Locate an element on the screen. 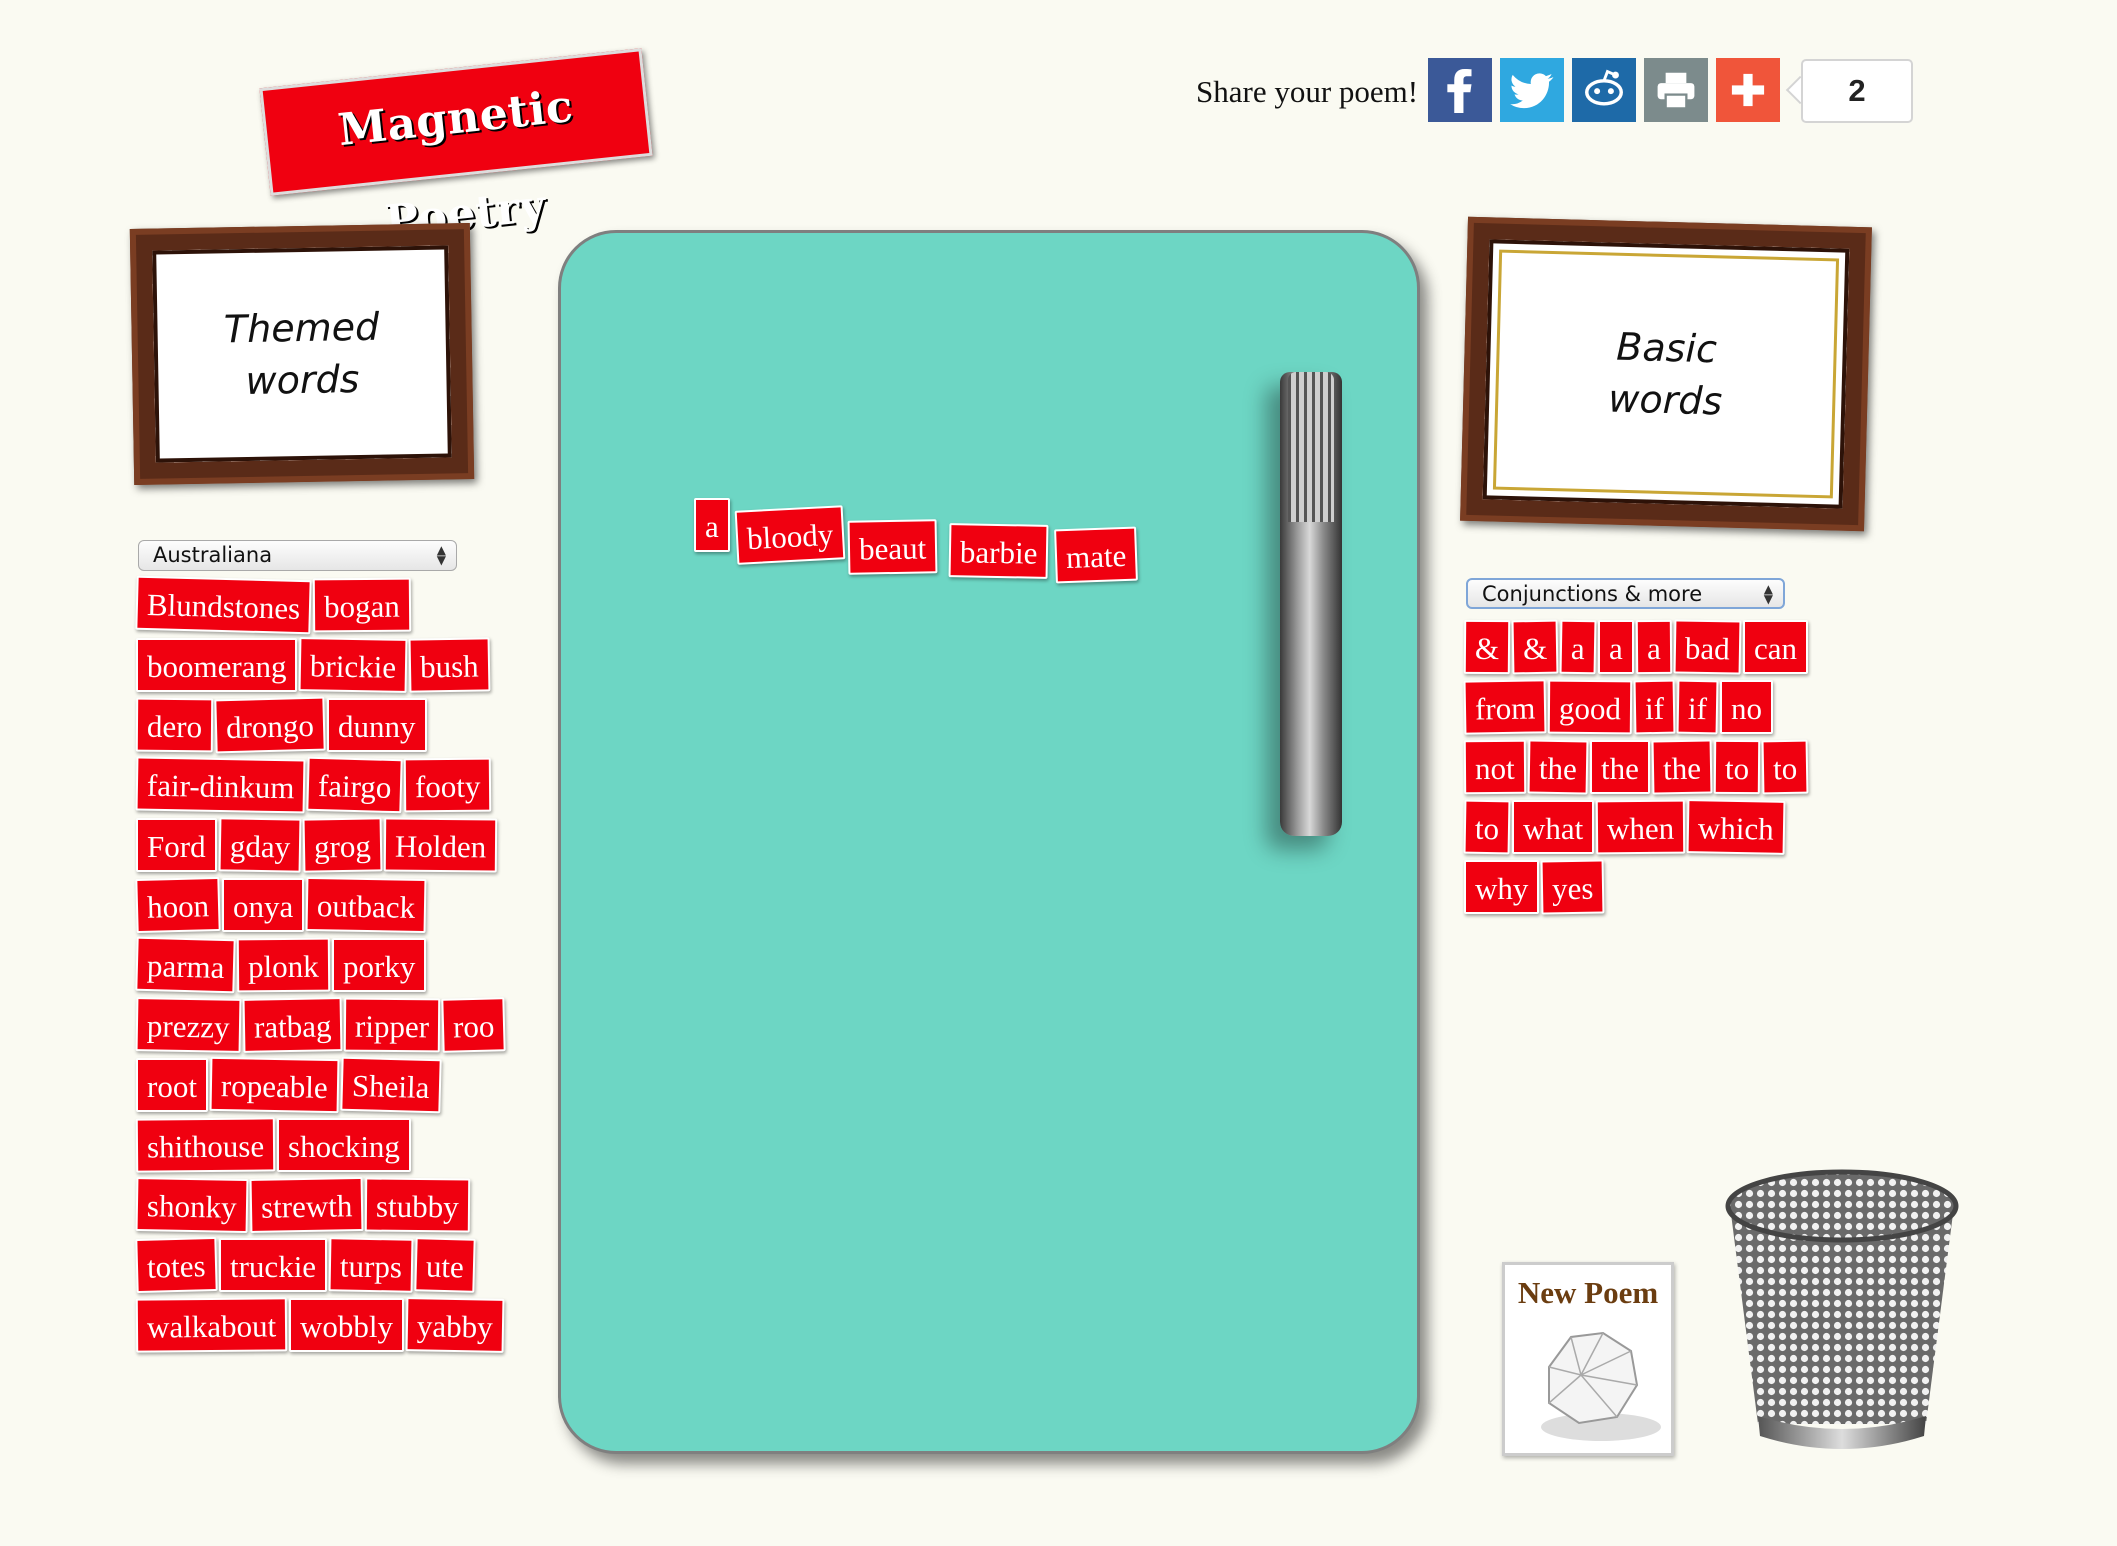  facebook-share-button is located at coordinates (1460, 90).